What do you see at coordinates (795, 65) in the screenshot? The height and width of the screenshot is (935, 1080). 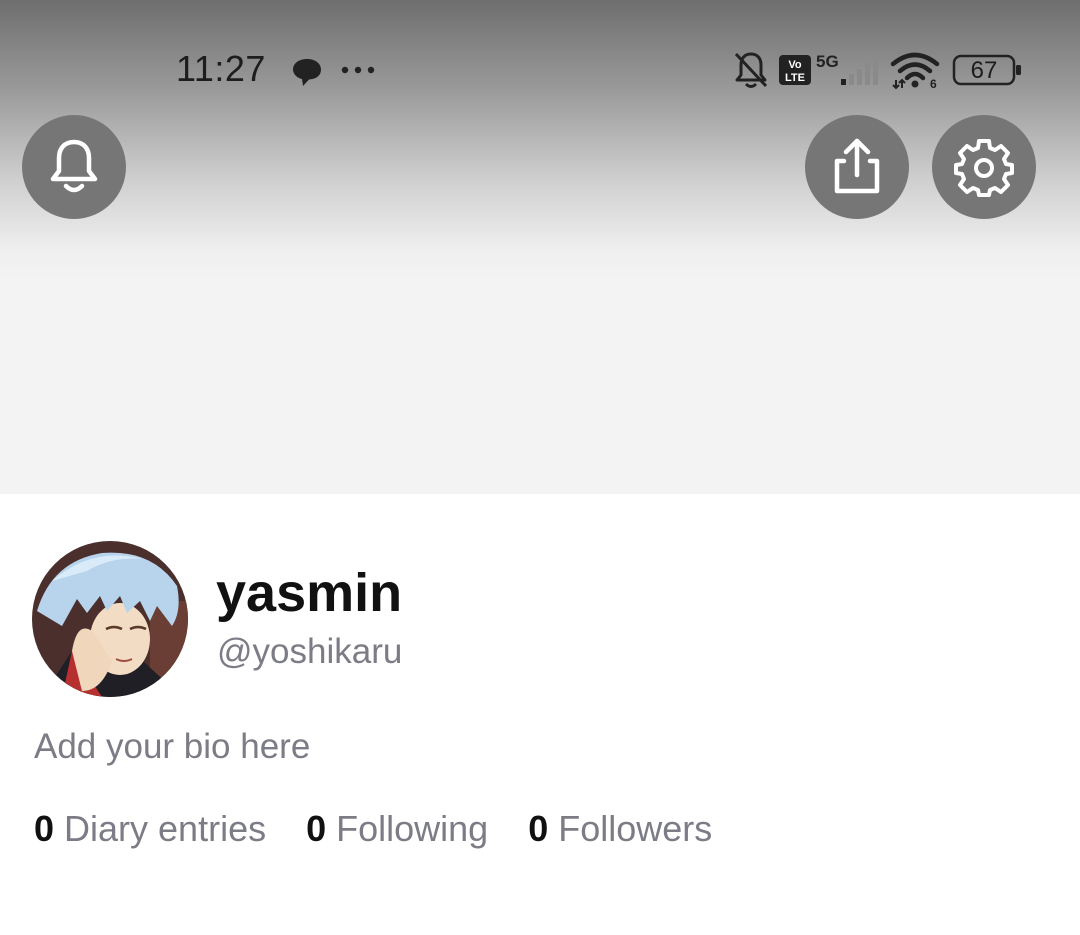 I see `svg-text: Vo` at bounding box center [795, 65].